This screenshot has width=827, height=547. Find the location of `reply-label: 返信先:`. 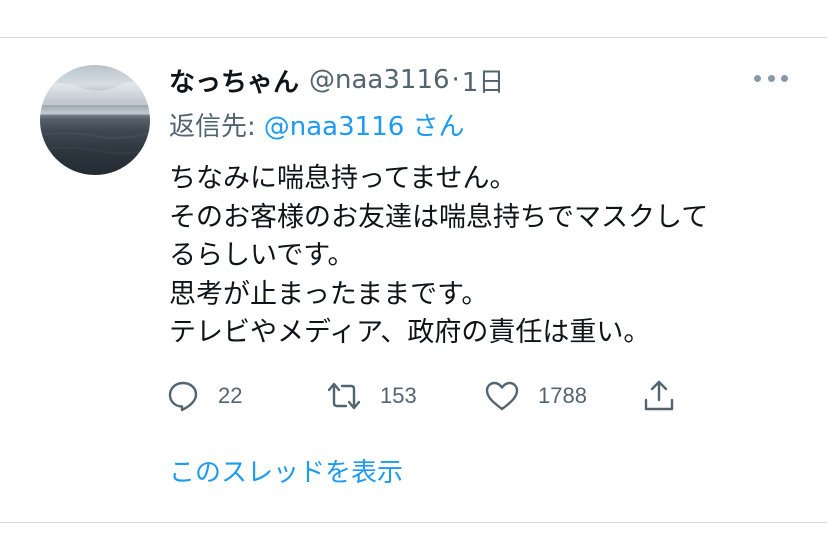

reply-label: 返信先: is located at coordinates (212, 126).